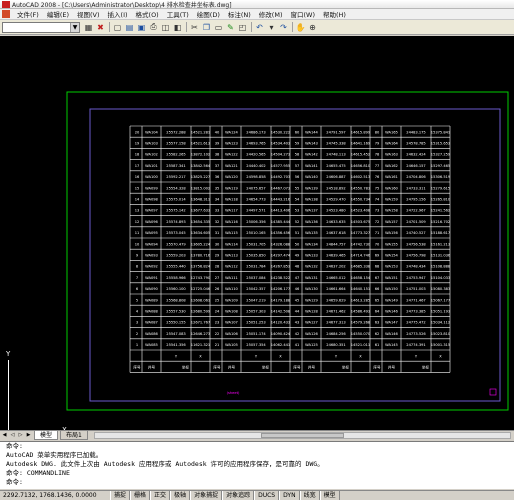  Describe the element at coordinates (201, 278) in the screenshot. I see `table-cell: 12743.790` at that location.